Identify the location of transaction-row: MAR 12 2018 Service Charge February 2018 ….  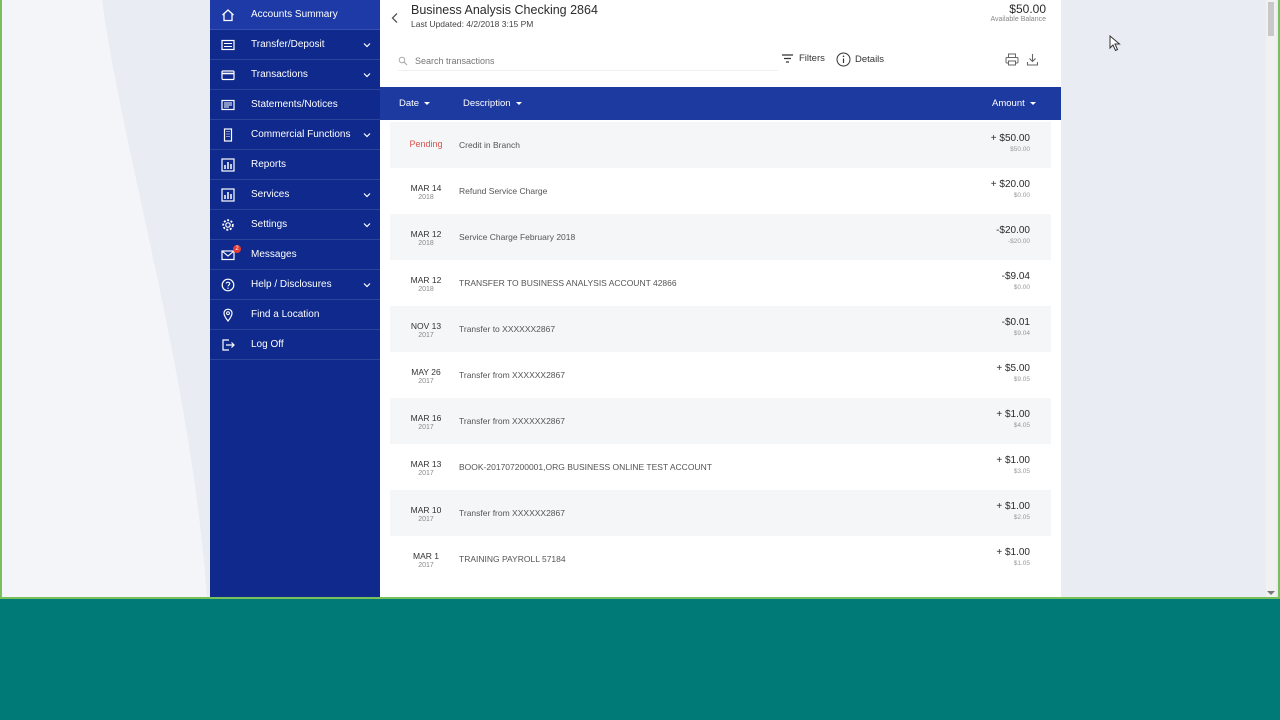
(720, 237).